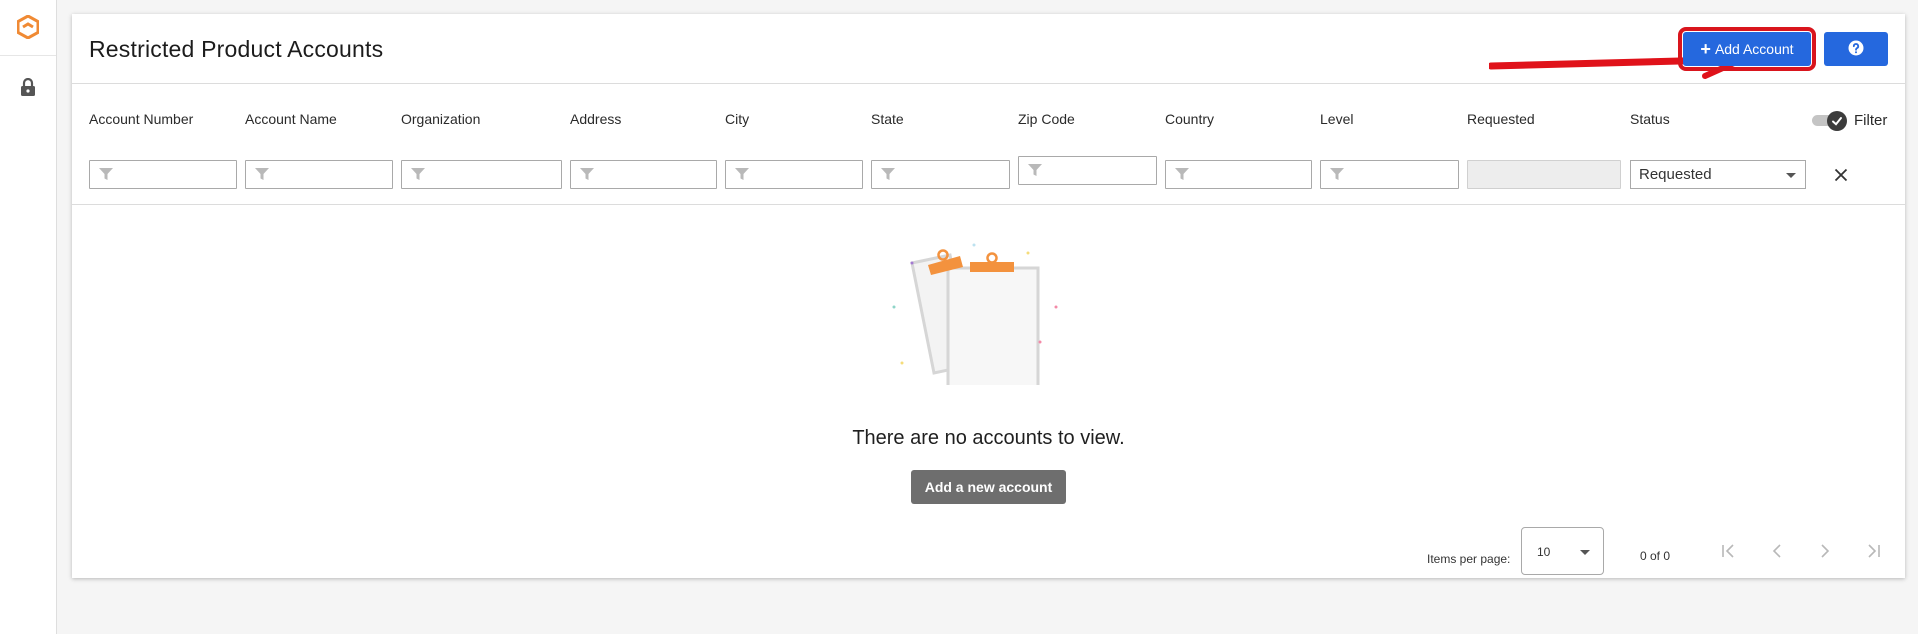  I want to click on items-per-page-label: Items per page:, so click(1469, 559).